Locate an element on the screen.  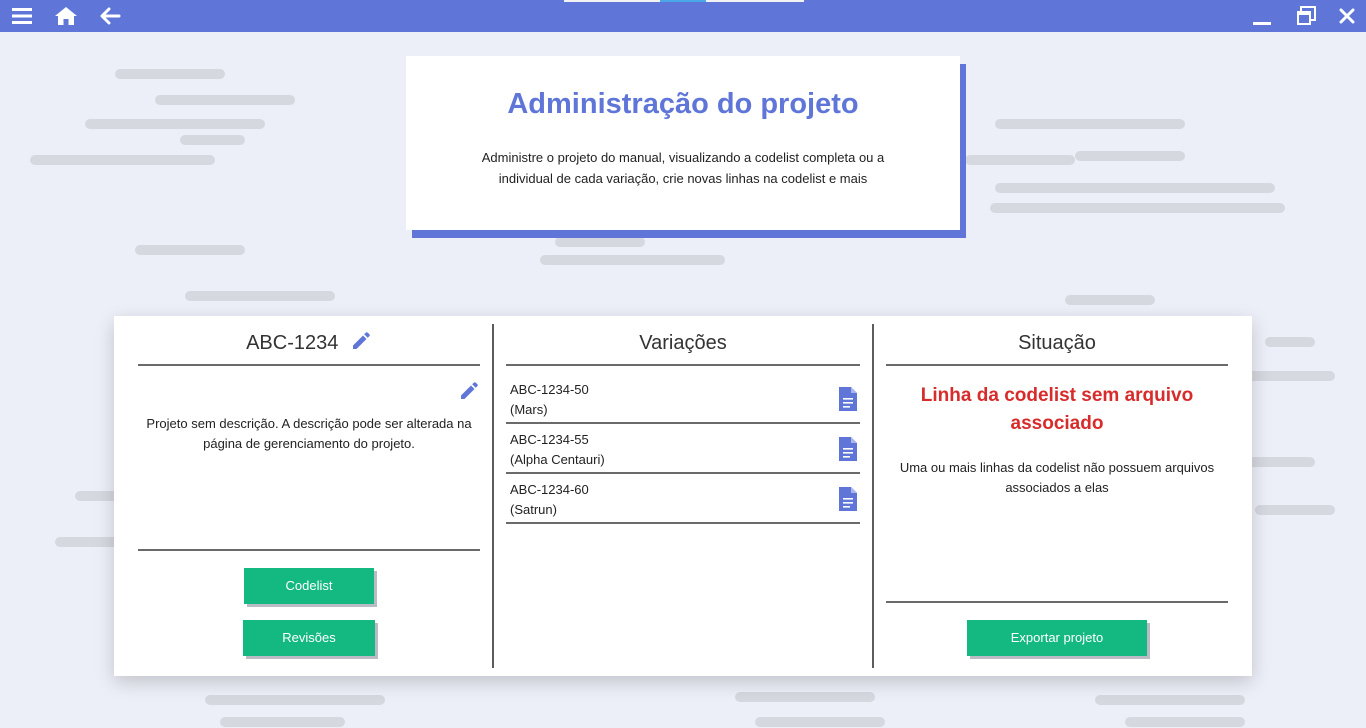
page-title: Administração do projeto is located at coordinates (683, 104).